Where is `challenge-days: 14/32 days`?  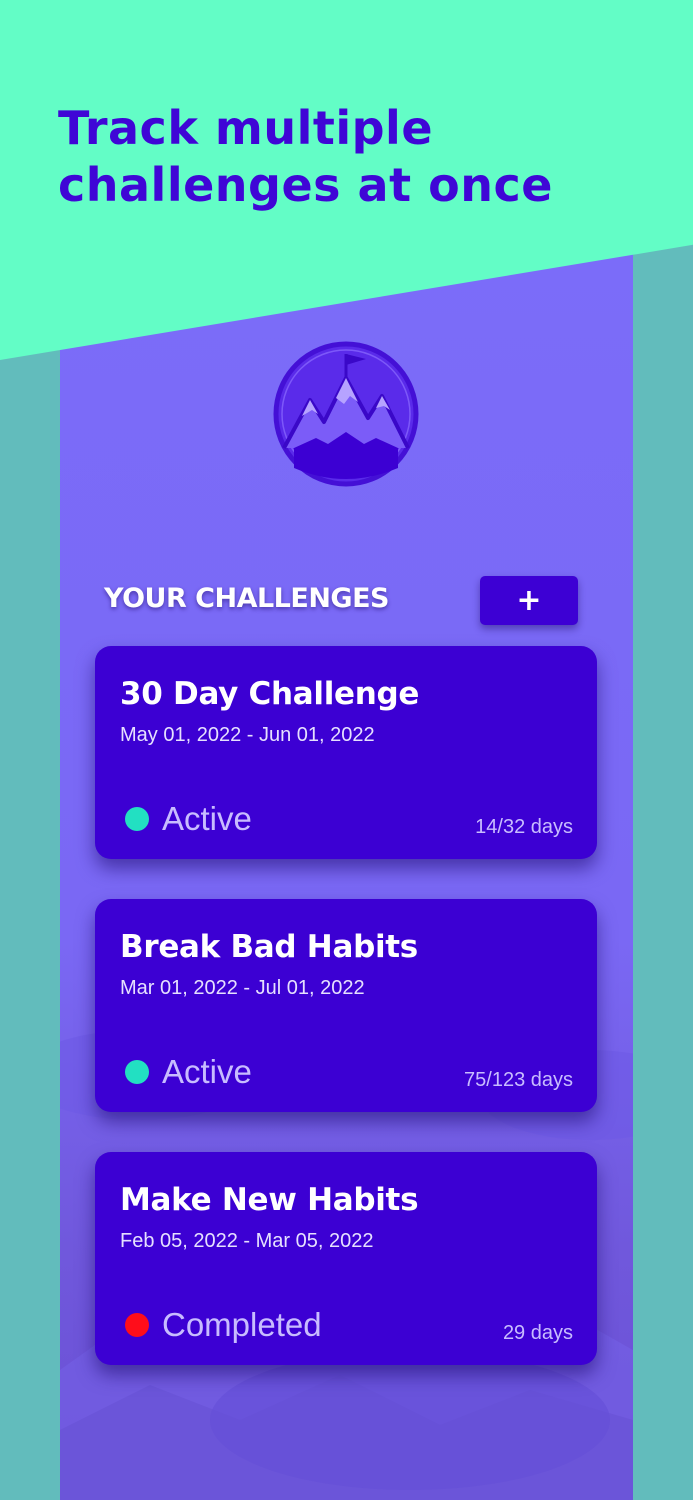
challenge-days: 14/32 days is located at coordinates (524, 827).